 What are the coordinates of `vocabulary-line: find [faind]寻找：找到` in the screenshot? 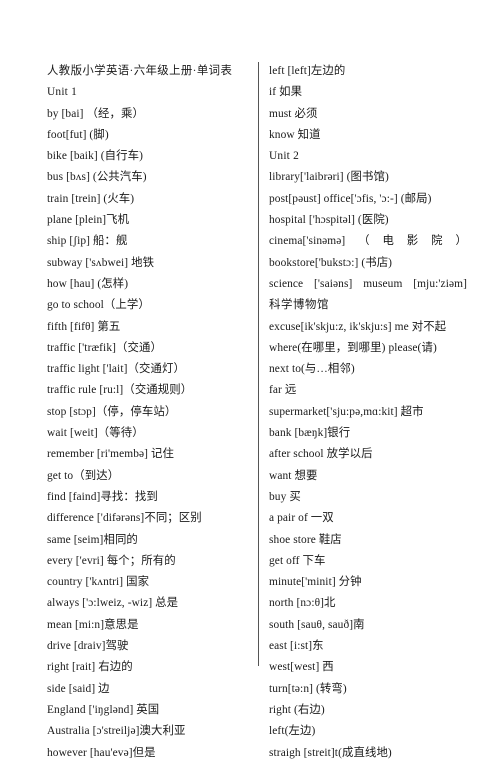 It's located at (102, 496).